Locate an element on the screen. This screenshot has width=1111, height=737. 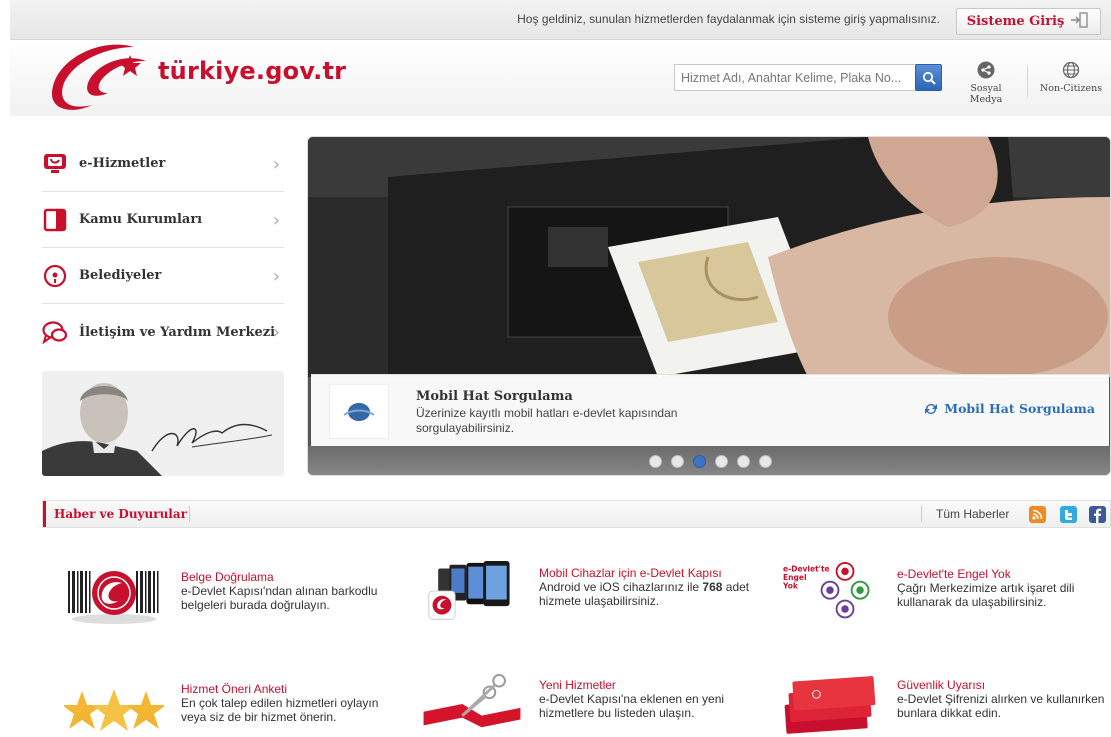
slide-title: Mobil Hat Sorgulama is located at coordinates (494, 396).